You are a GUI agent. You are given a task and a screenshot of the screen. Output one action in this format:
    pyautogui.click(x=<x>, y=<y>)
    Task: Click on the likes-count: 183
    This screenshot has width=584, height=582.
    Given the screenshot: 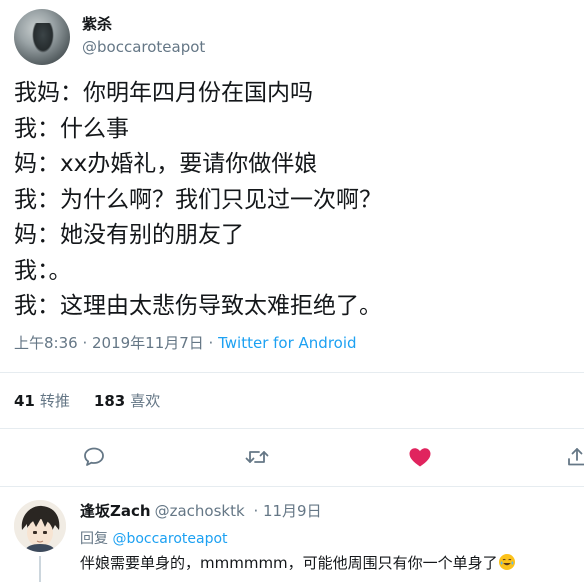 What is the action you would take?
    pyautogui.click(x=109, y=401)
    